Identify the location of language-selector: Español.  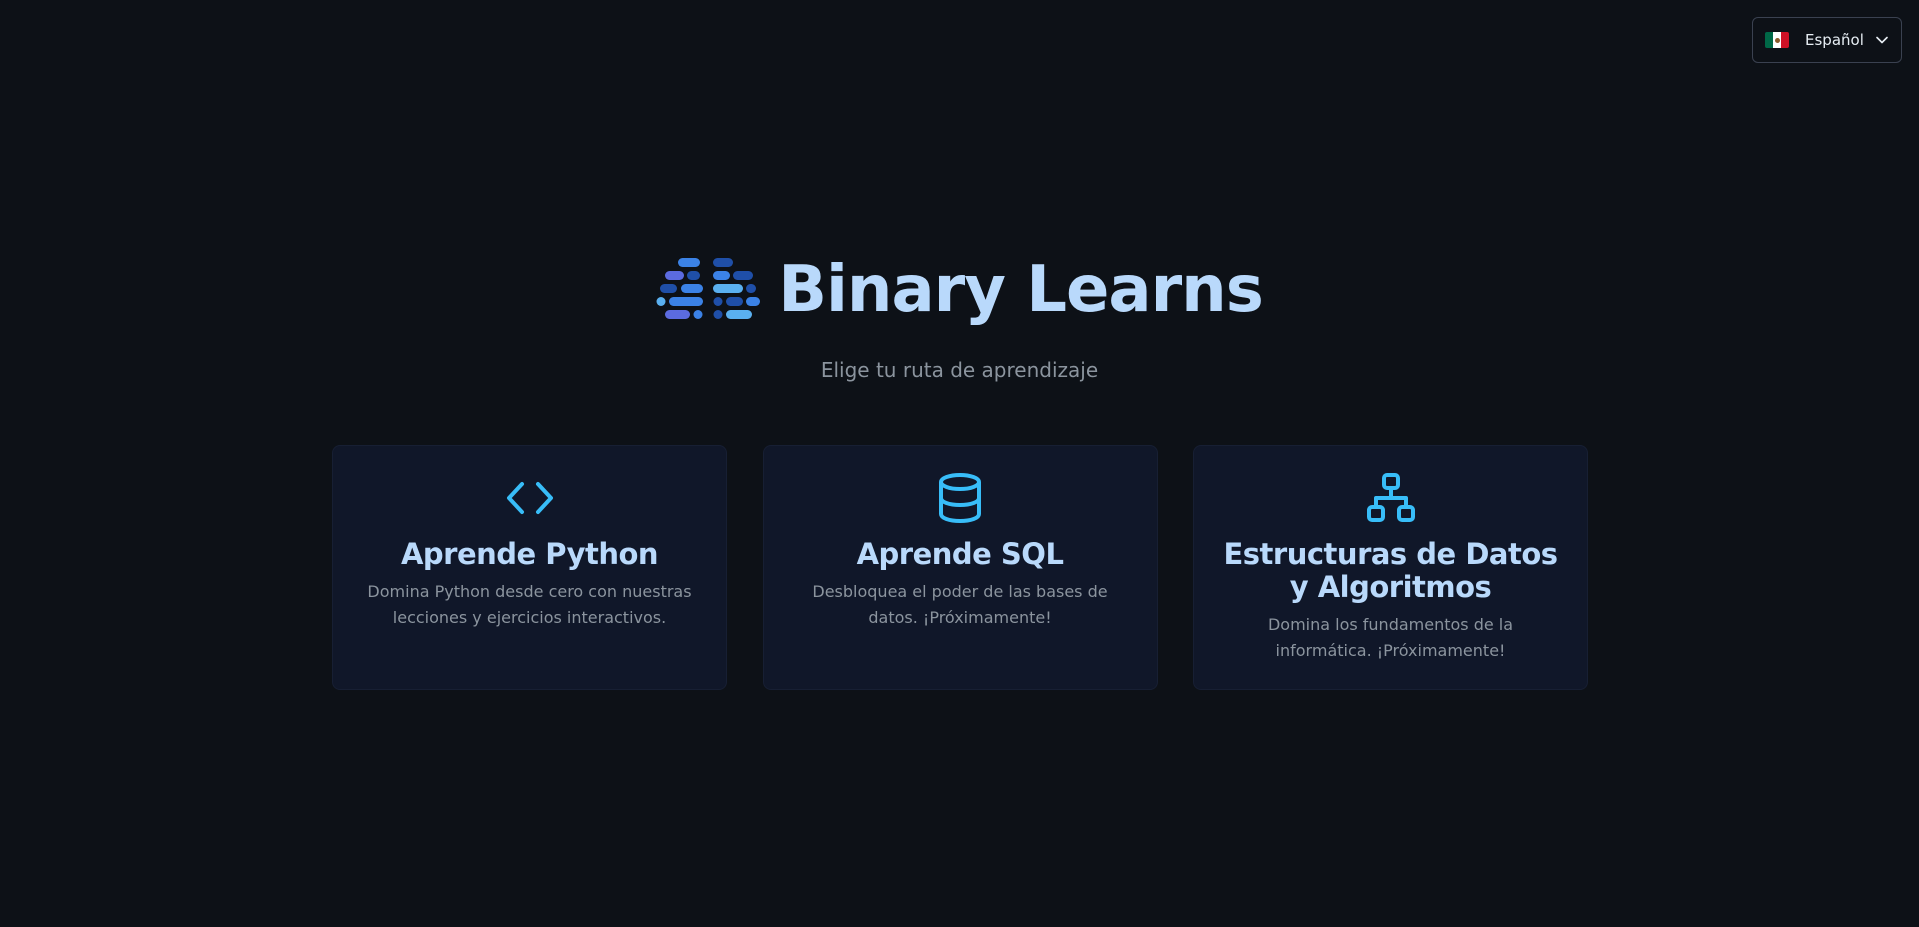
(1827, 40).